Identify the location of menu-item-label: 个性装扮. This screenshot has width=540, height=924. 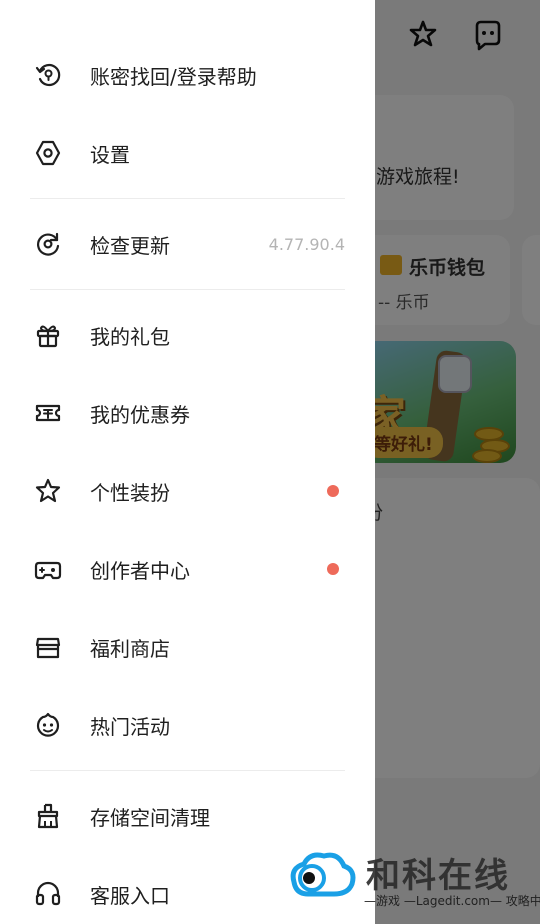
(130, 492).